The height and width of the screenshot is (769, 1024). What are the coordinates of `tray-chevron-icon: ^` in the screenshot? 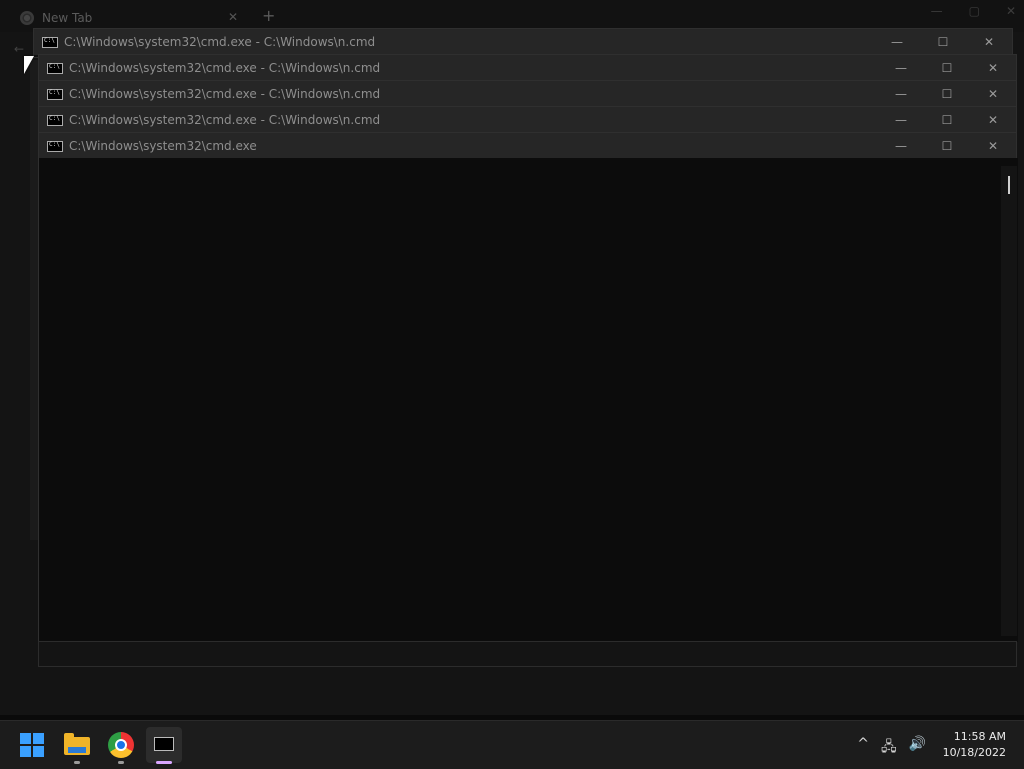 It's located at (863, 748).